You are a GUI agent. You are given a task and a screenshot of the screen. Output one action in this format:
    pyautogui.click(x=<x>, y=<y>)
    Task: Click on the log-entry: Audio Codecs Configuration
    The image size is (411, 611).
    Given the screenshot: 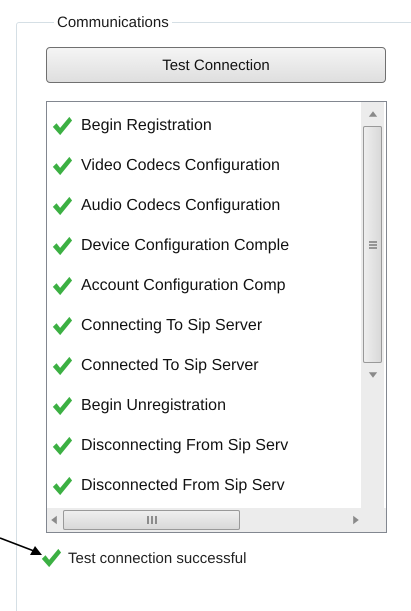 What is the action you would take?
    pyautogui.click(x=180, y=206)
    